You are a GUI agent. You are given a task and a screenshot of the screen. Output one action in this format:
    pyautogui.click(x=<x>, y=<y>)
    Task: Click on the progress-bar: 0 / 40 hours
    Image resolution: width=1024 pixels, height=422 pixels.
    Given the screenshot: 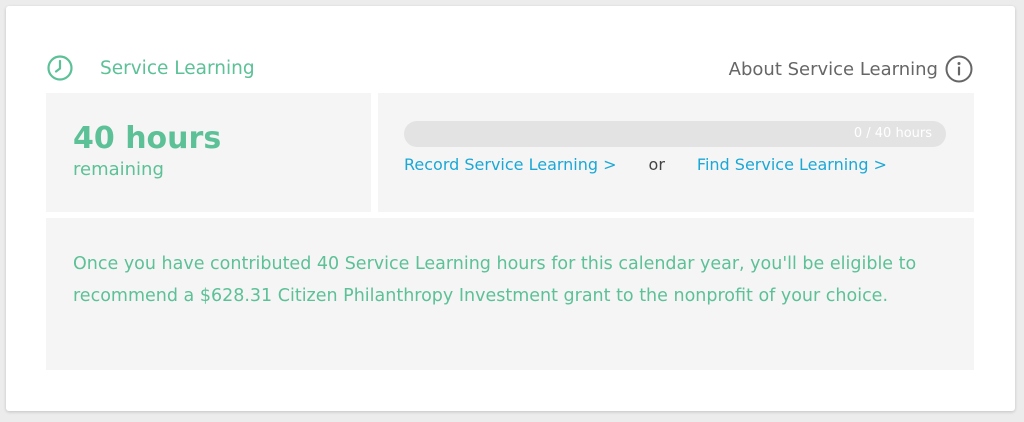 What is the action you would take?
    pyautogui.click(x=675, y=134)
    